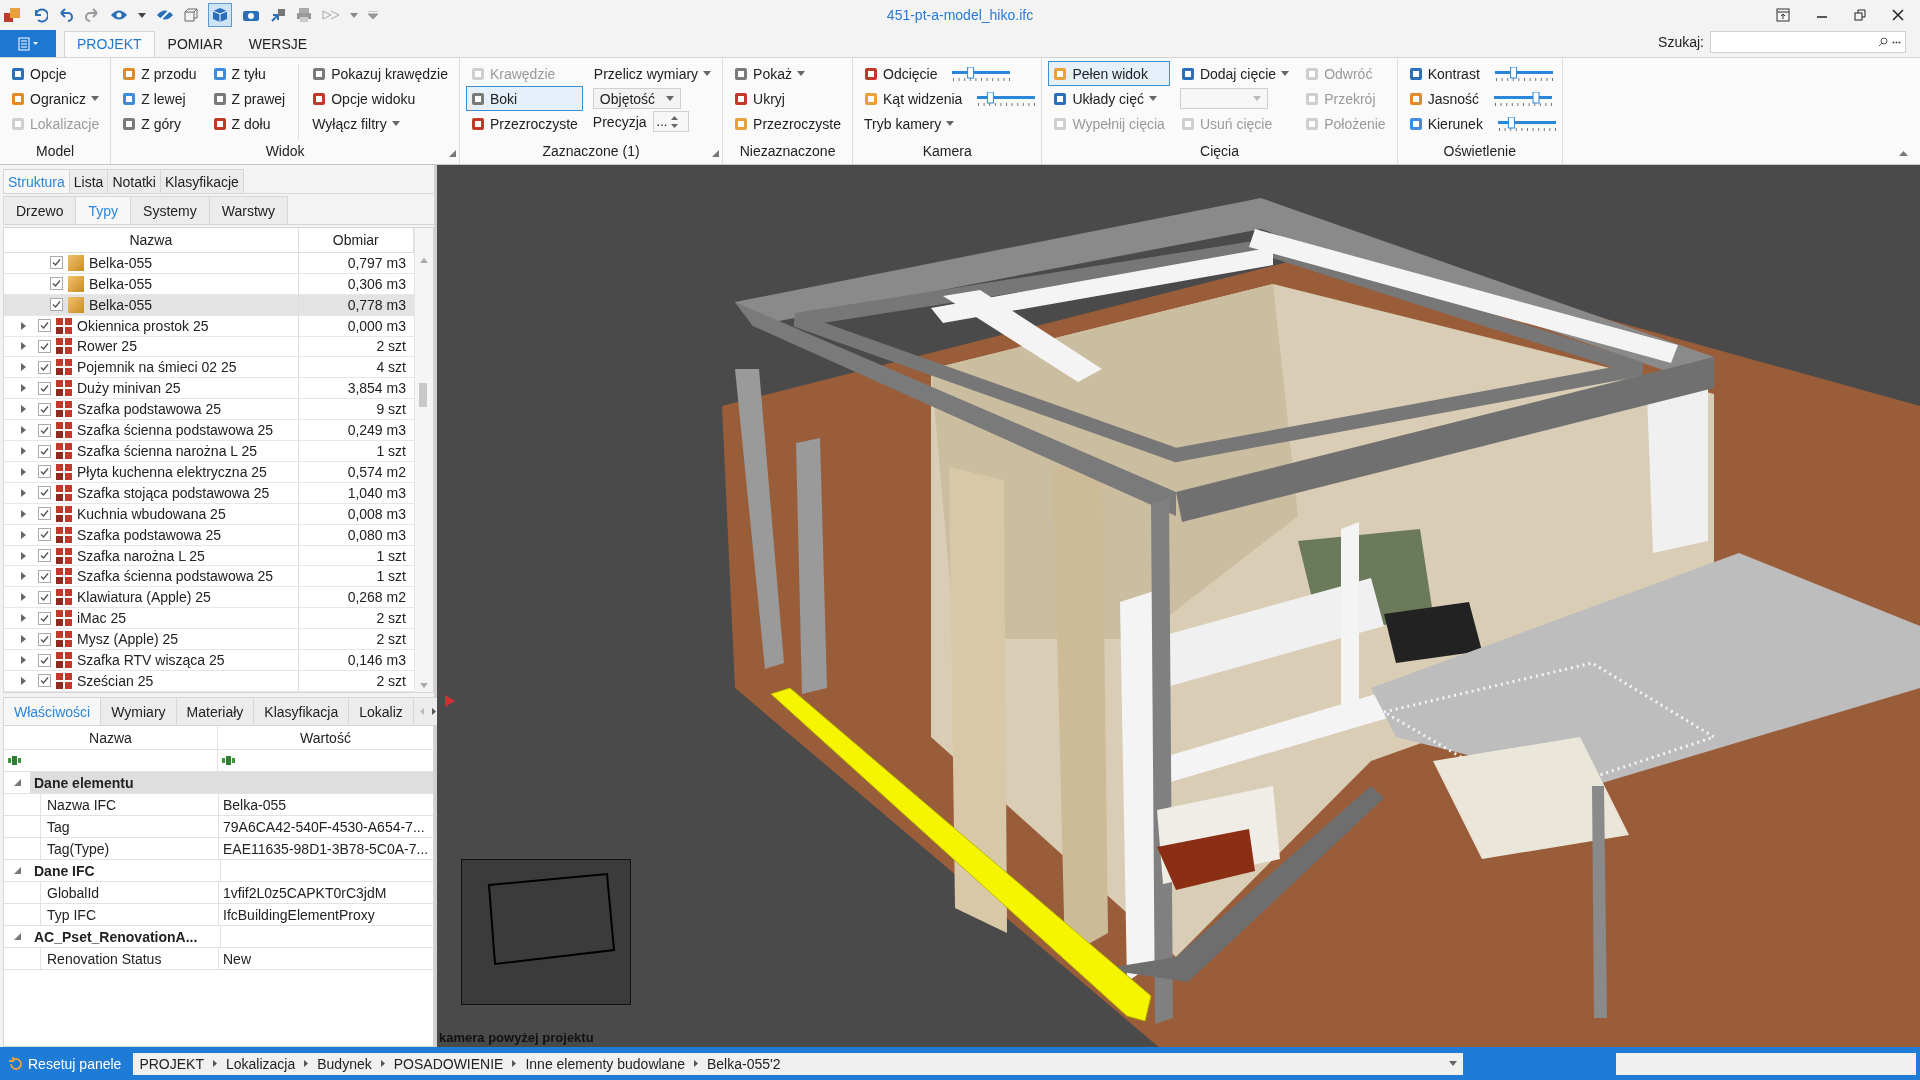 The height and width of the screenshot is (1080, 1920). I want to click on ribbon-display-icon, so click(1783, 15).